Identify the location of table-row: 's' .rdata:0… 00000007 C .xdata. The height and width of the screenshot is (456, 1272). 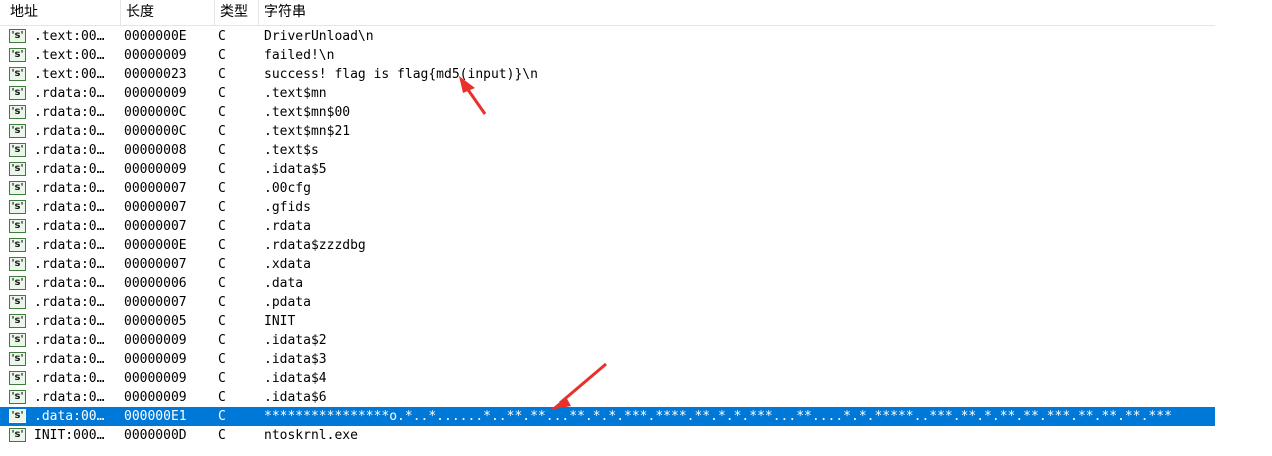
(607, 264).